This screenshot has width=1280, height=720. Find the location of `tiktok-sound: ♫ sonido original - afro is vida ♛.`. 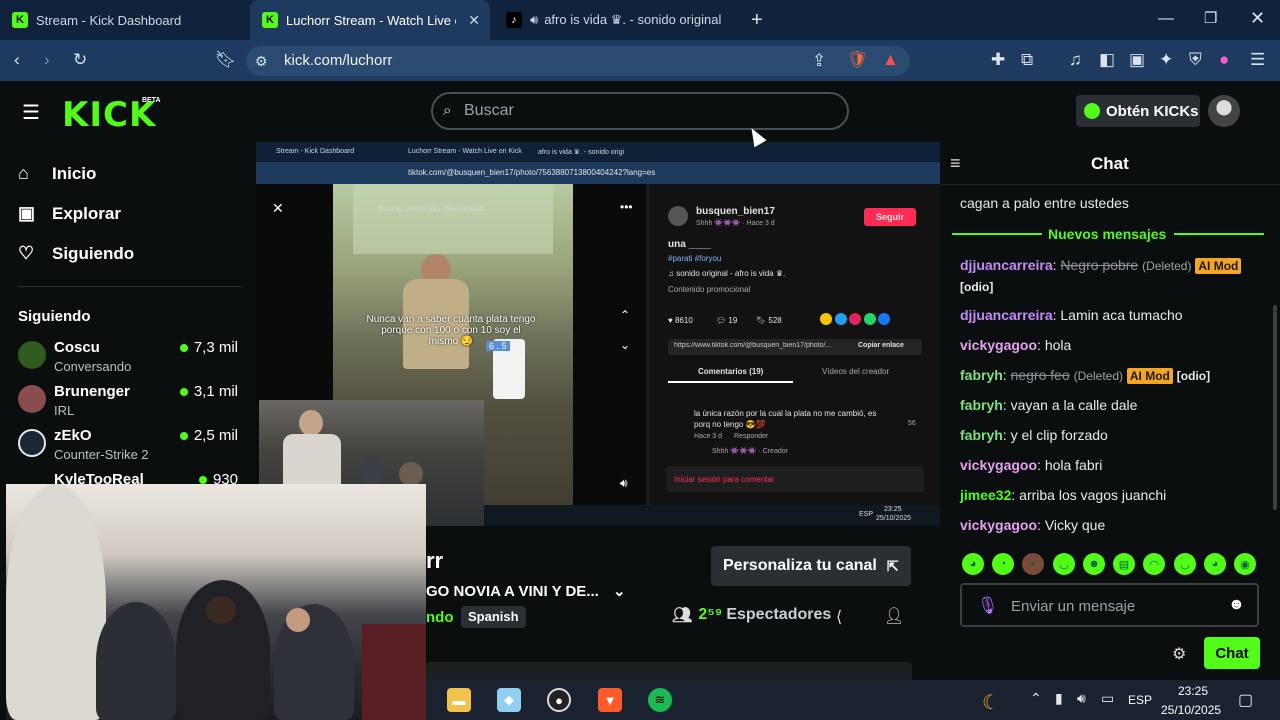

tiktok-sound: ♫ sonido original - afro is vida ♛. is located at coordinates (727, 273).